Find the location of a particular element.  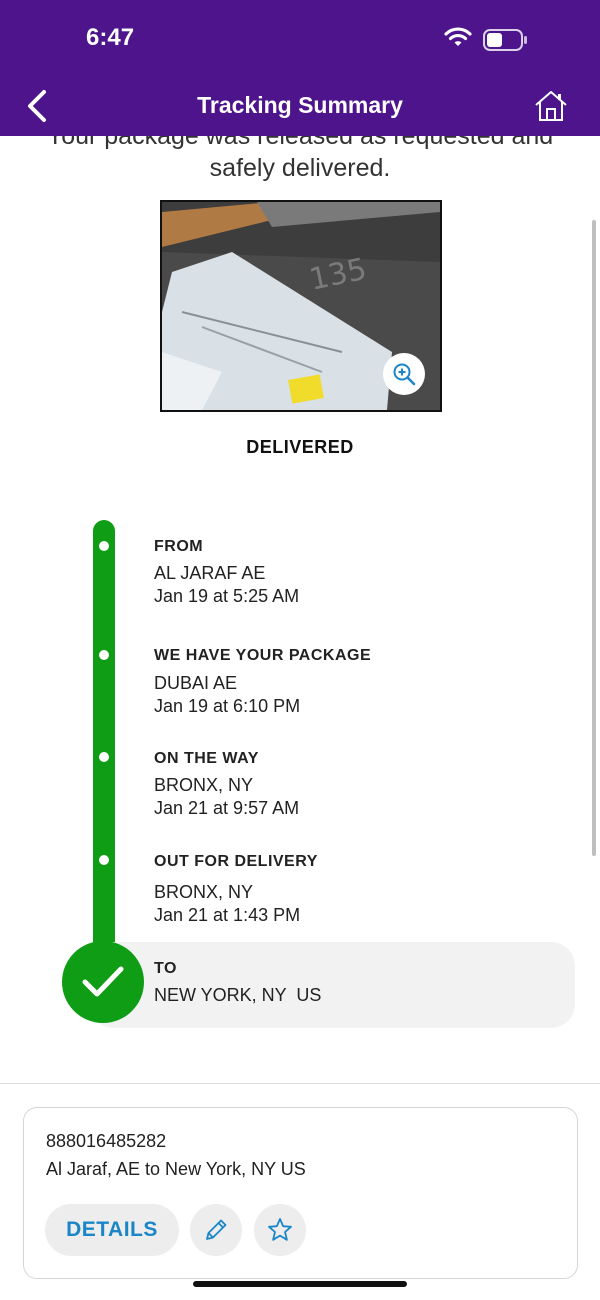

timeline-step-title: OUT FOR DELIVERY is located at coordinates (236, 861).